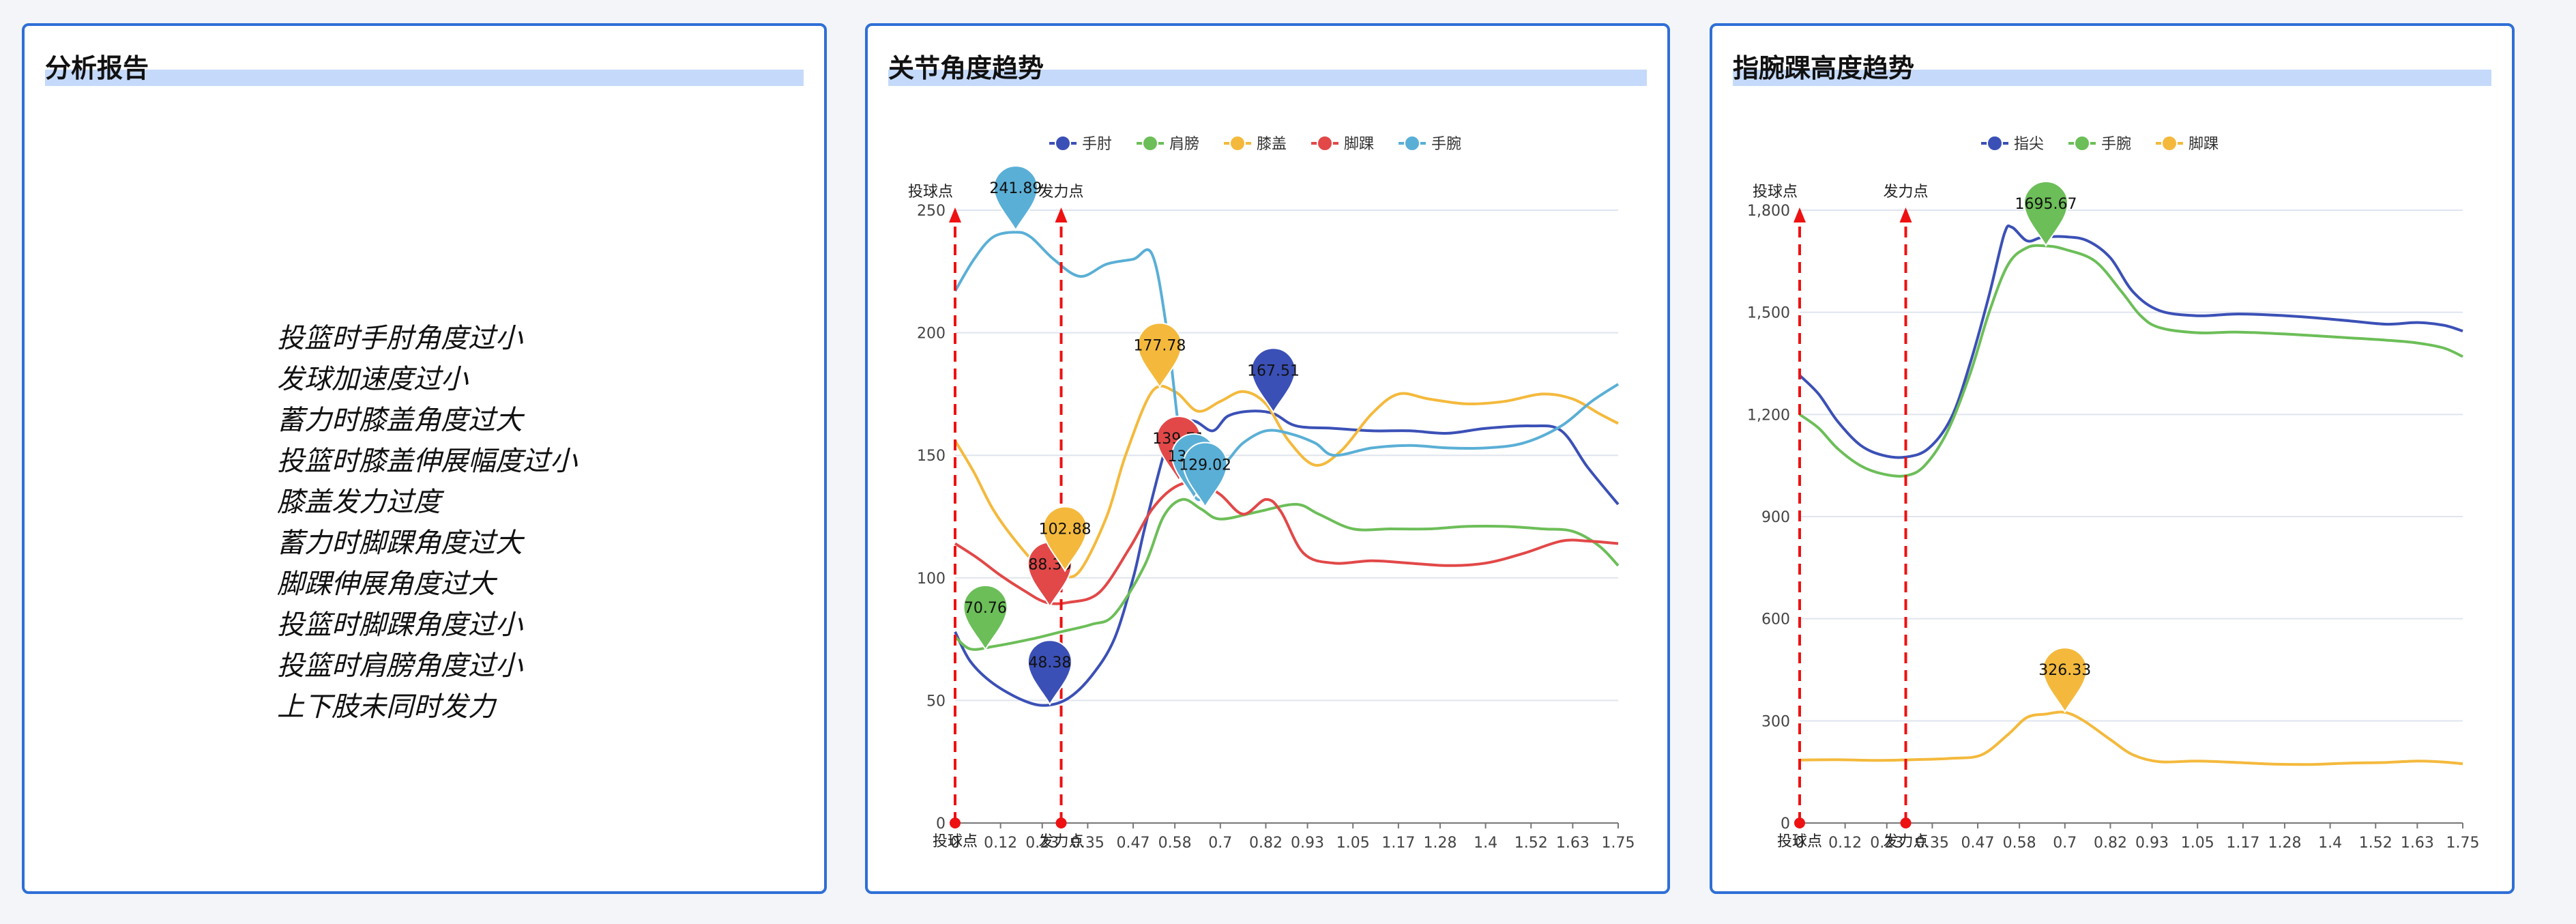  What do you see at coordinates (1049, 663) in the screenshot?
I see `pin-label: 48.38` at bounding box center [1049, 663].